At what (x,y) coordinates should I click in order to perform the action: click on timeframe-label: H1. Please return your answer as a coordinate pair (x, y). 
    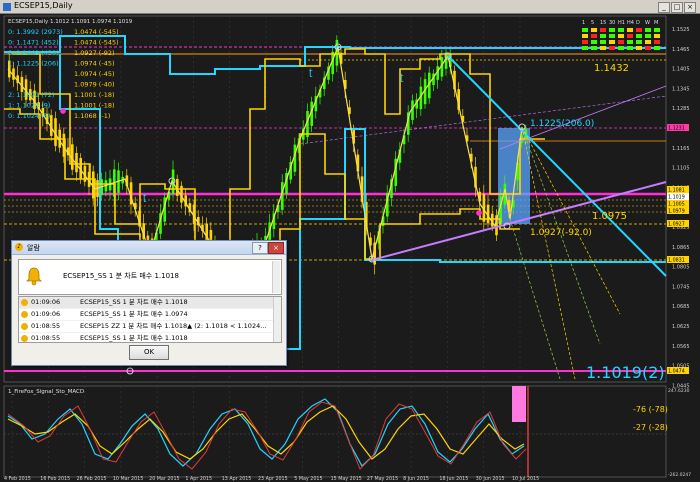
    Looking at the image, I should click on (621, 23).